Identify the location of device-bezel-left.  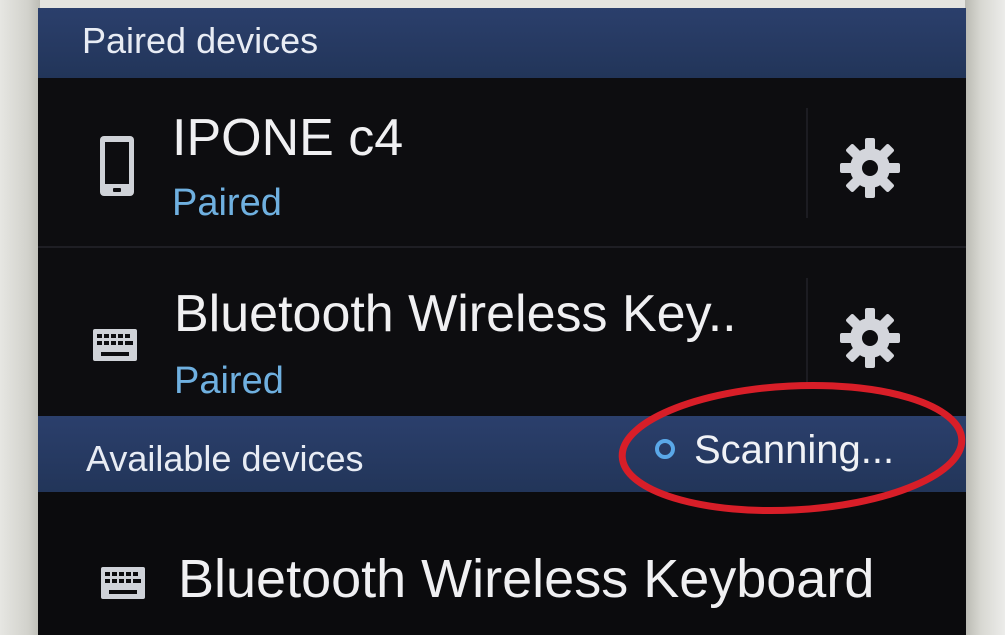
(20, 317).